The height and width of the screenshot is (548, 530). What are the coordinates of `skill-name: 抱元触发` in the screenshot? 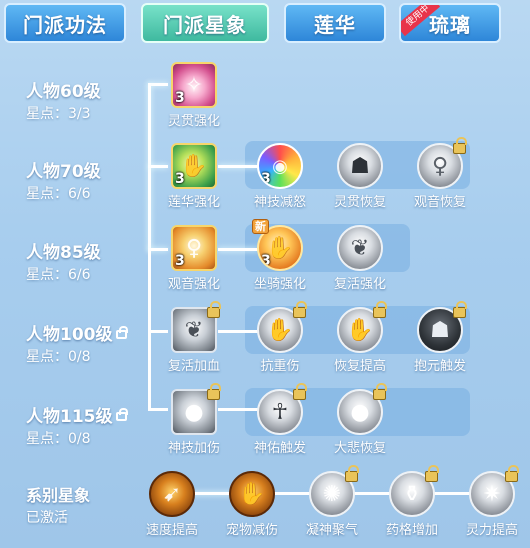 It's located at (439, 366).